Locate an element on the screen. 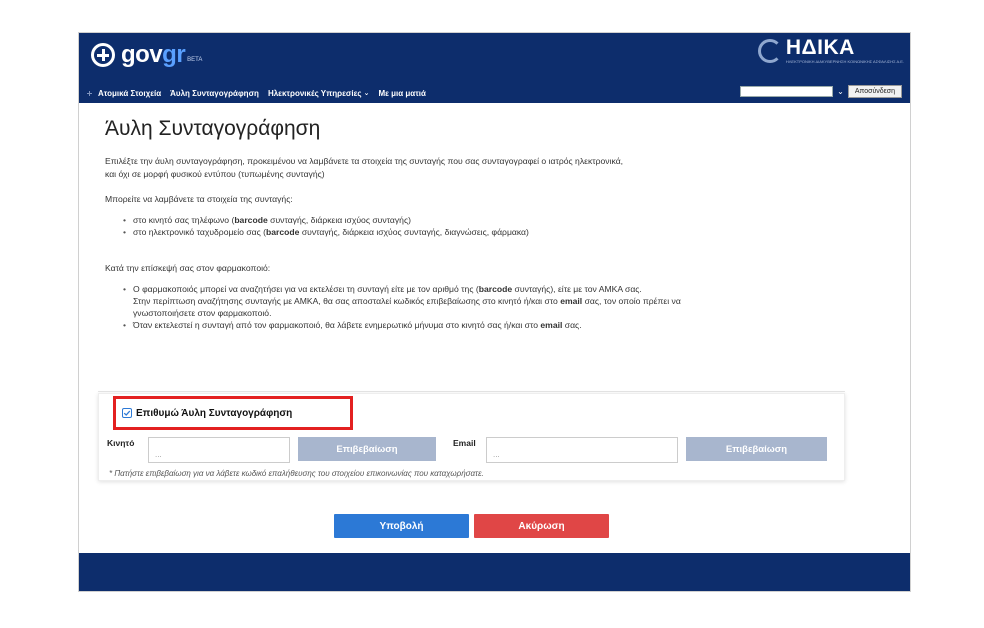 This screenshot has height=628, width=984. nav-item-e-services-label: Ηλεκτρονικές Υπηρεσίες is located at coordinates (314, 93).